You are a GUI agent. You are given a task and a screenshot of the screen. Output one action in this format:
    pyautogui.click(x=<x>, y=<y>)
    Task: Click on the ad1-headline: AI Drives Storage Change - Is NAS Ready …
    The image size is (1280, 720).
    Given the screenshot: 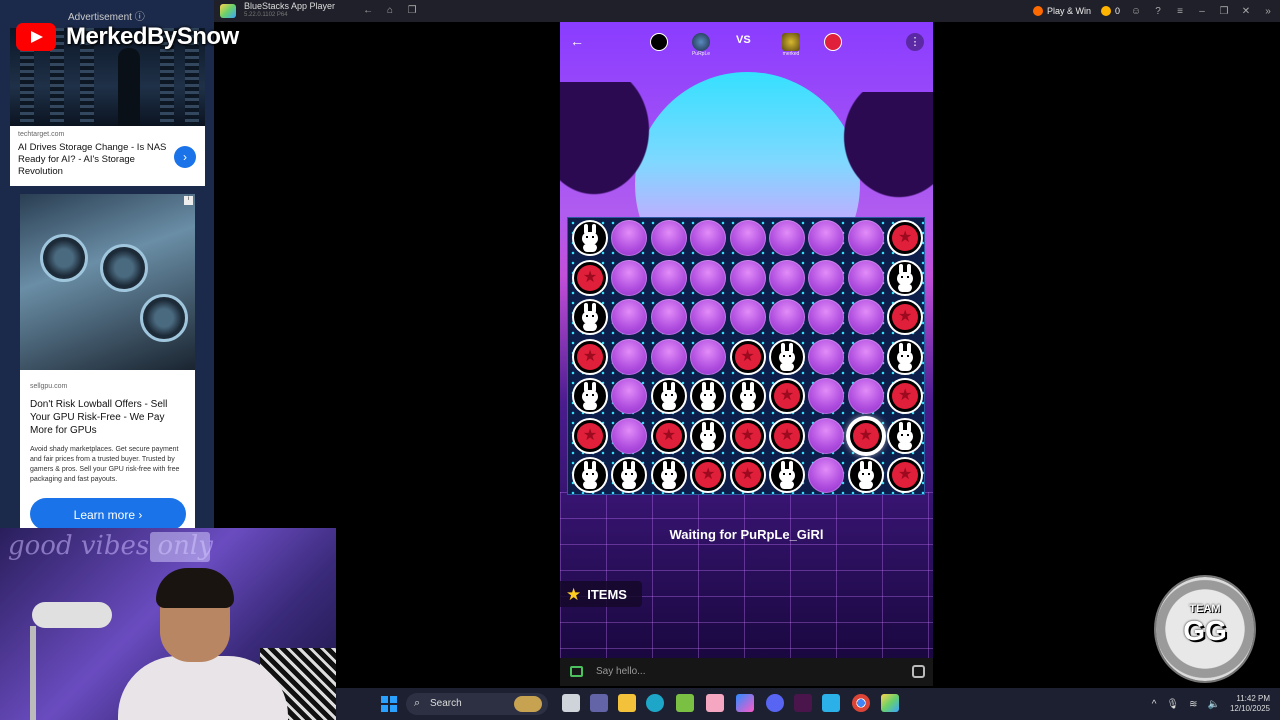 What is the action you would take?
    pyautogui.click(x=93, y=160)
    